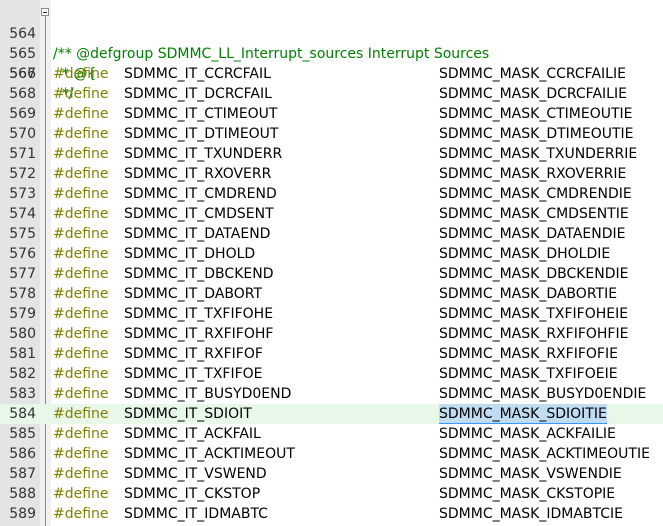  I want to click on macro-name: SDMMC_IT_DBCKEND, so click(199, 274).